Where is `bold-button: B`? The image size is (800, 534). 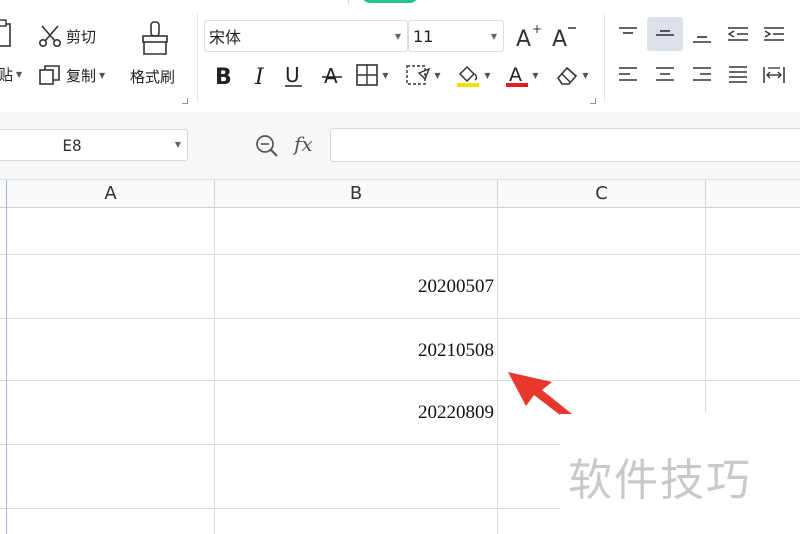
bold-button: B is located at coordinates (224, 75).